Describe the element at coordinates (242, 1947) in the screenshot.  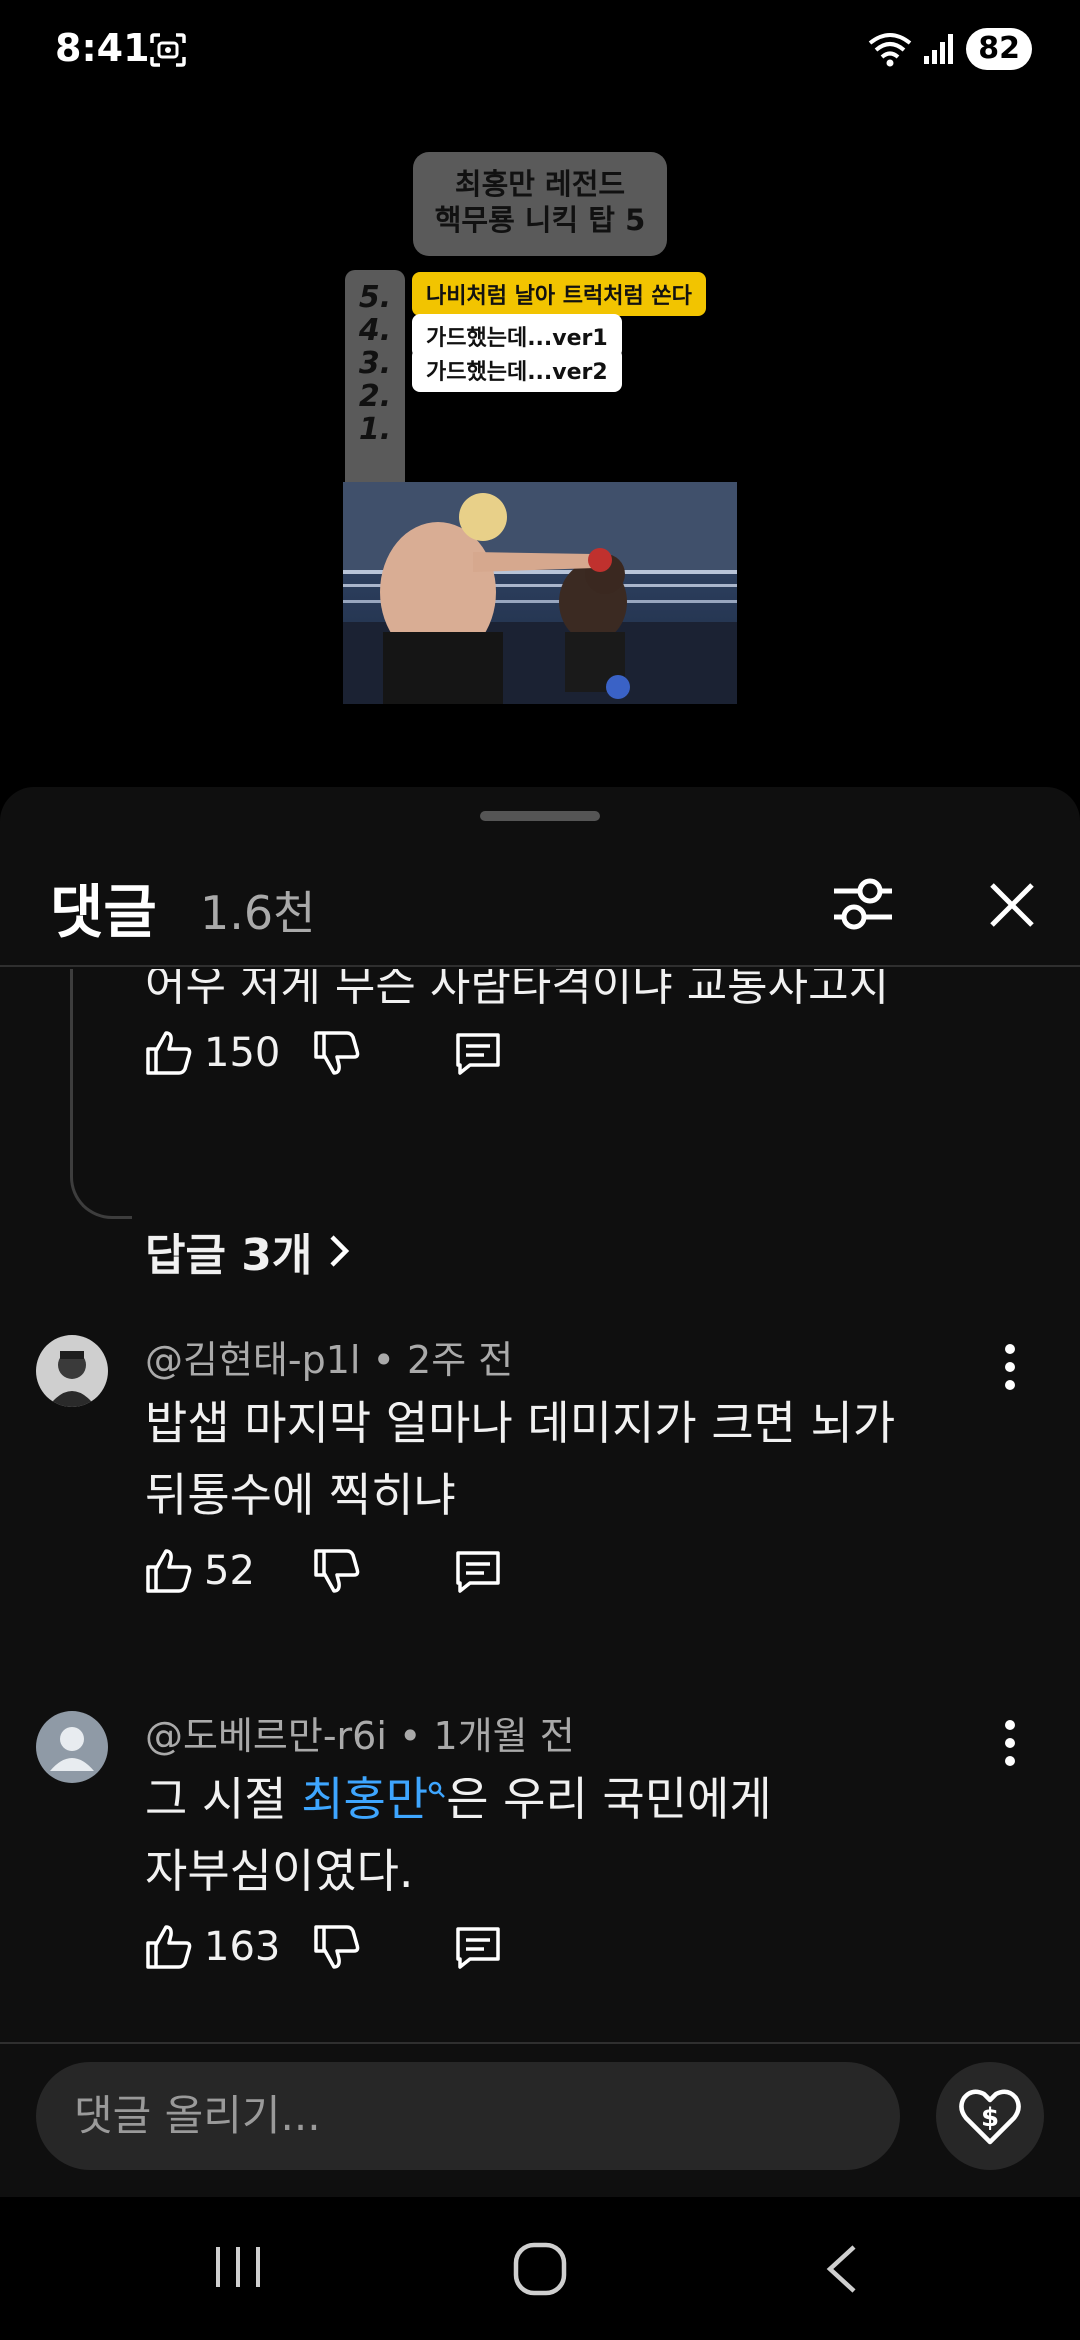
I see `like-count: 163` at that location.